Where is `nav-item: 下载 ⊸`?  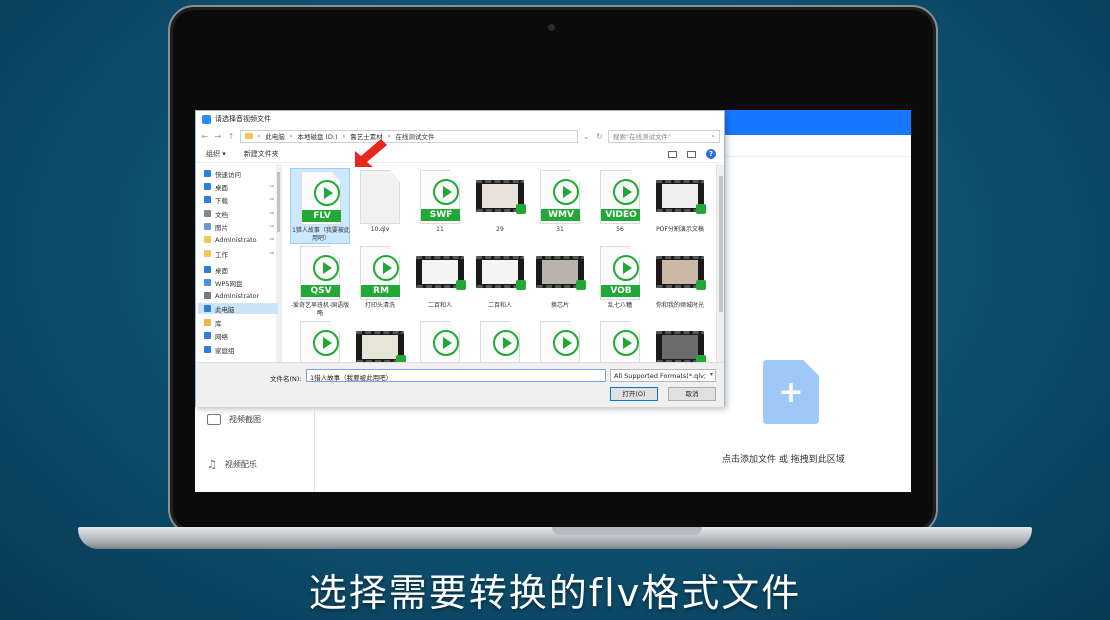 nav-item: 下载 ⊸ is located at coordinates (240, 199).